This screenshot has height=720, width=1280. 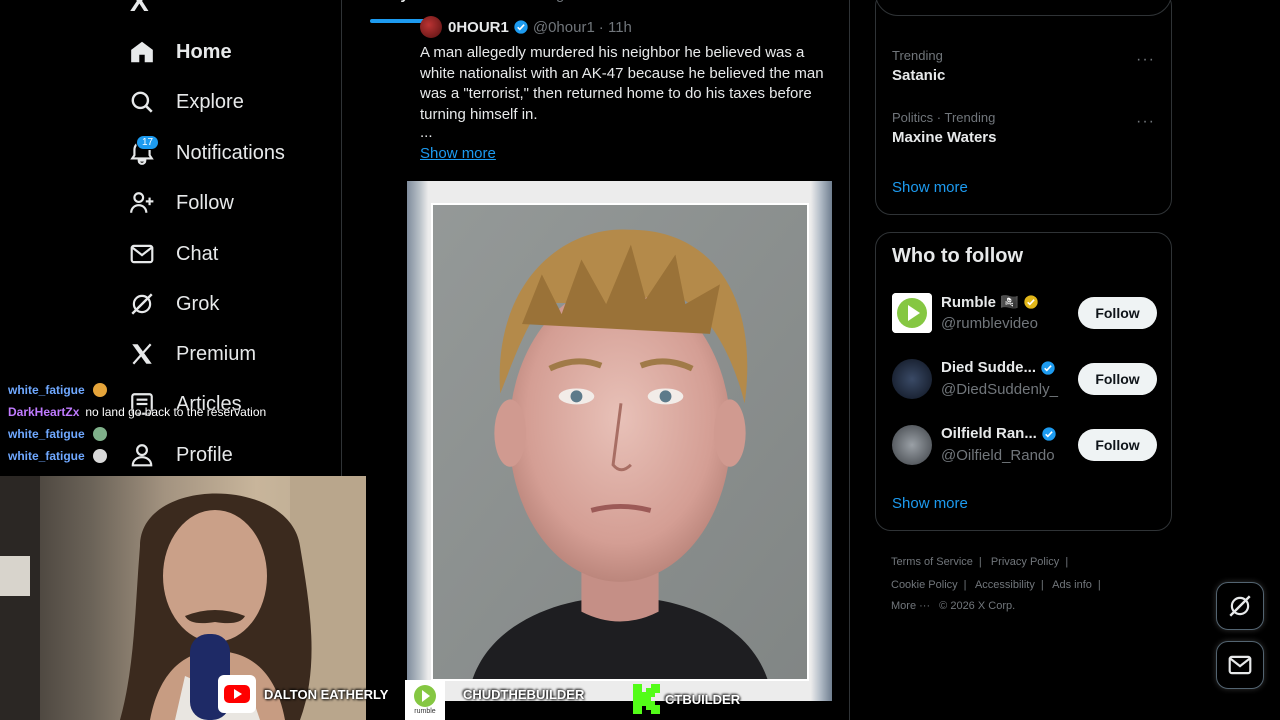 I want to click on notifications-badge: 17, so click(x=148, y=142).